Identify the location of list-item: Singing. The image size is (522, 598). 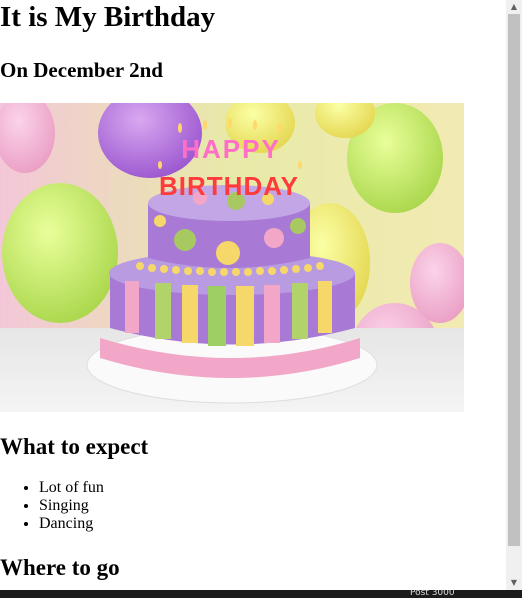
(71, 506).